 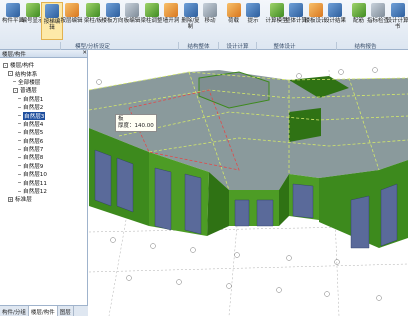 What do you see at coordinates (358, 21) in the screenshot?
I see `ribbon-button-label: 配筋` at bounding box center [358, 21].